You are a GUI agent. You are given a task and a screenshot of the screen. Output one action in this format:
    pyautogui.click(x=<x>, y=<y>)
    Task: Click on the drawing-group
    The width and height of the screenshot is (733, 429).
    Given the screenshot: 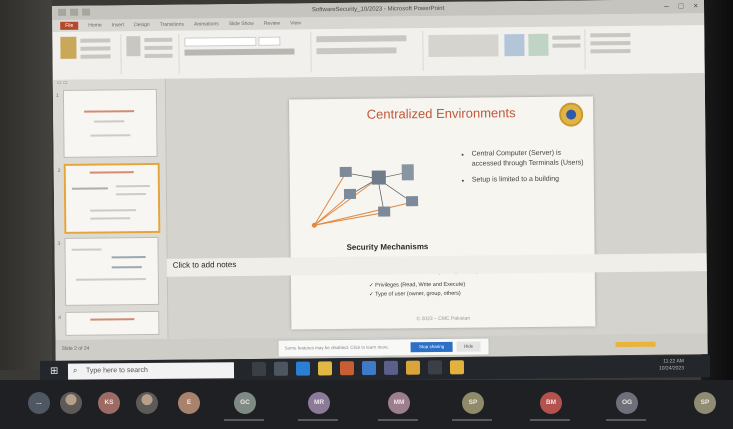 What is the action you would take?
    pyautogui.click(x=505, y=50)
    